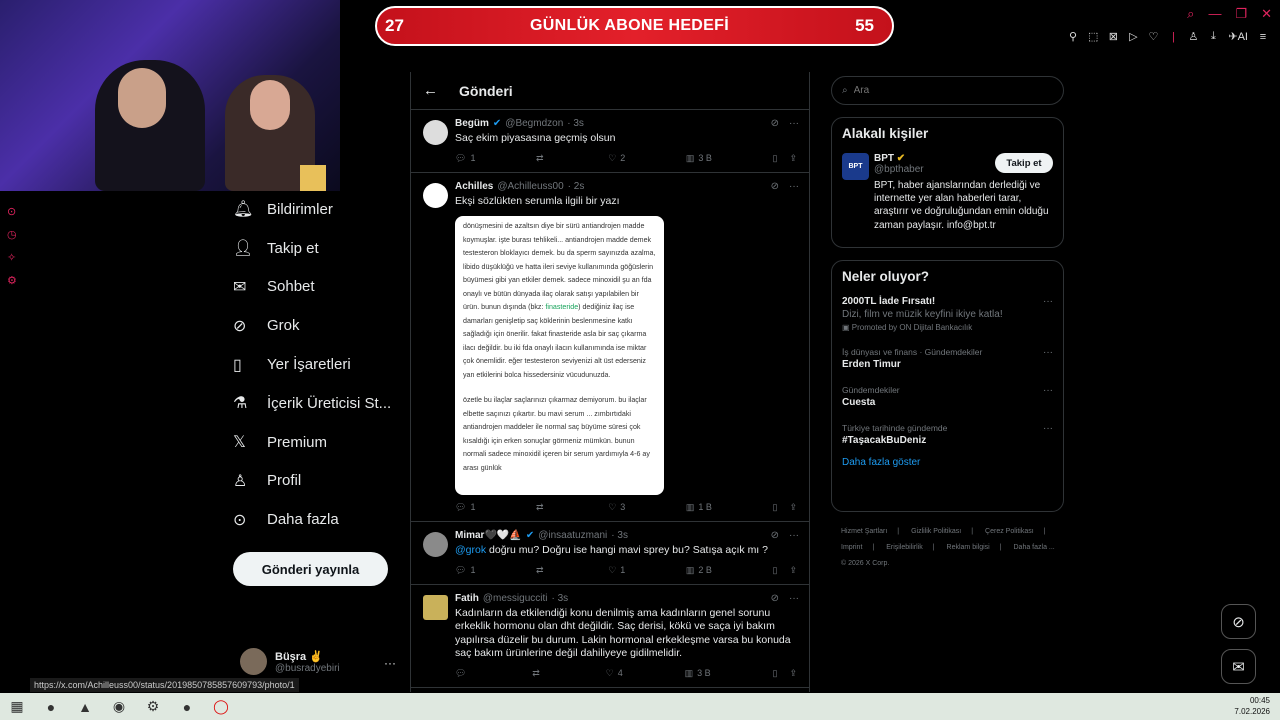  I want to click on footer-link: Hizmet Şartları, so click(864, 531).